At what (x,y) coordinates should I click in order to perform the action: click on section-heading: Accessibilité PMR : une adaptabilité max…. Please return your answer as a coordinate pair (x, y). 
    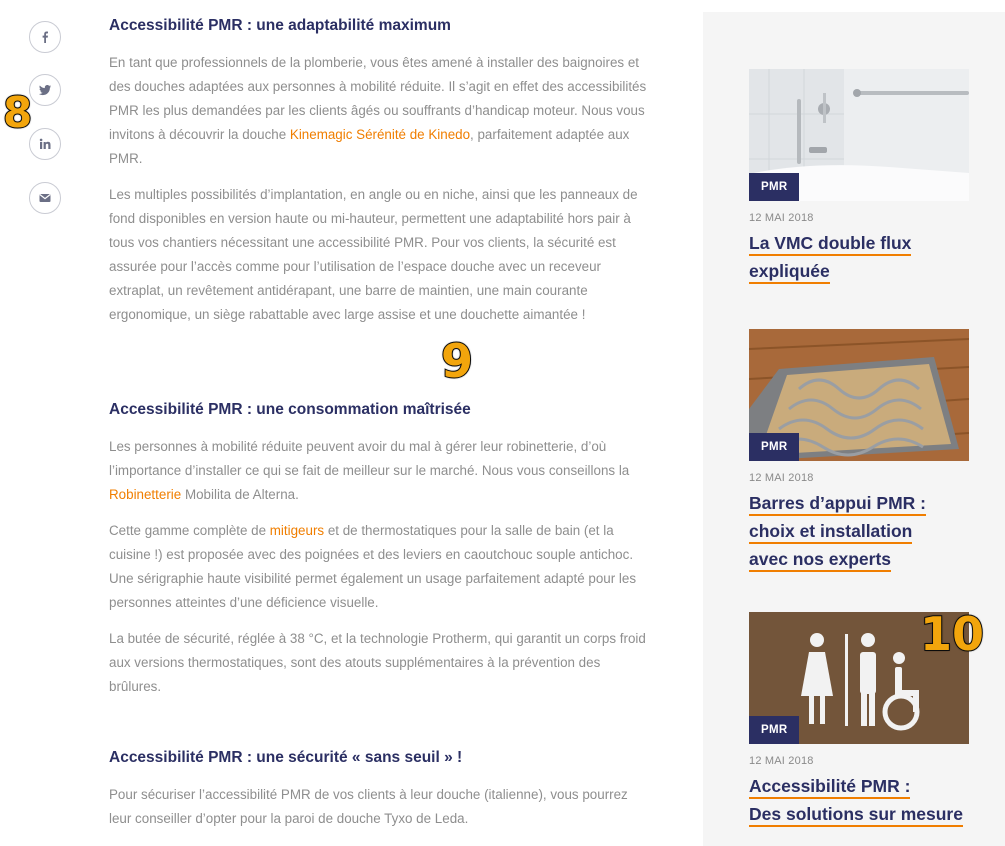
    Looking at the image, I should click on (280, 25).